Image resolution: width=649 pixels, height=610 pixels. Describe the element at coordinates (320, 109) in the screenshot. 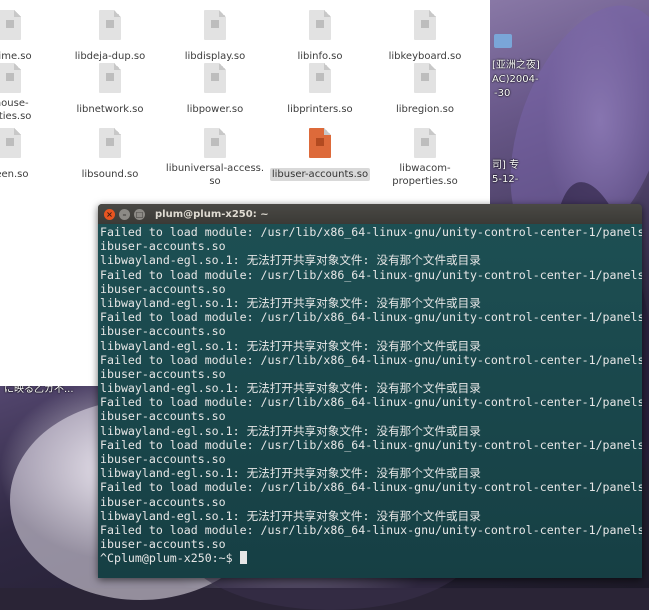

I see `file-name: libprinters.so` at that location.